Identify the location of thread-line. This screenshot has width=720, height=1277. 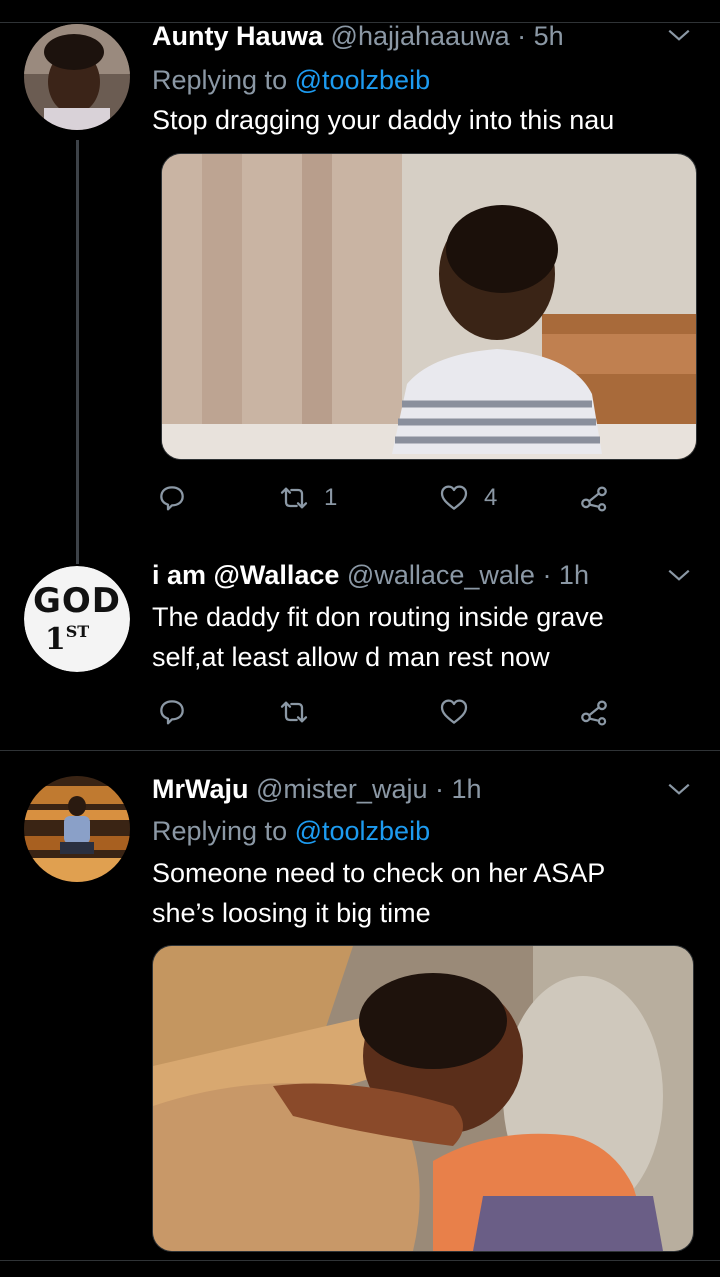
(77, 352).